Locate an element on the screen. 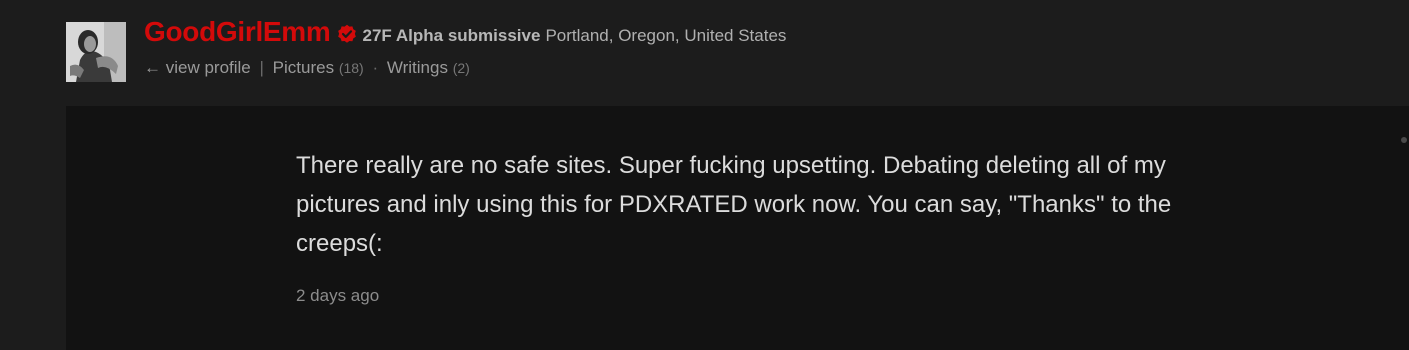 The width and height of the screenshot is (1409, 350). avatar is located at coordinates (96, 52).